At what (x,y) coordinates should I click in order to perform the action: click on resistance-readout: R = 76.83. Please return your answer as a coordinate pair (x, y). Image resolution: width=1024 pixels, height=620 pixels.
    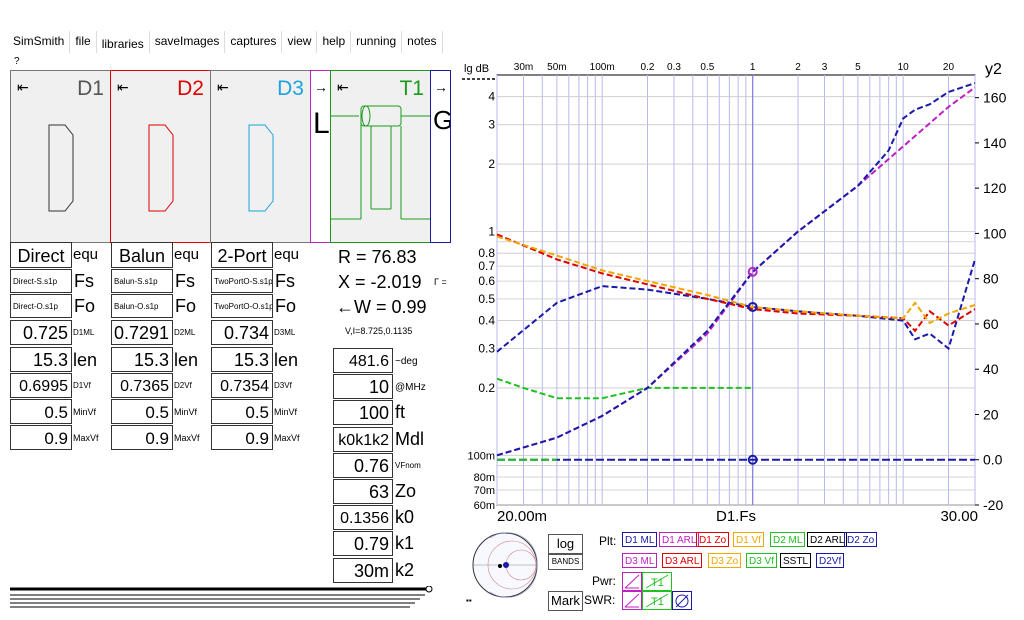
    Looking at the image, I should click on (377, 257).